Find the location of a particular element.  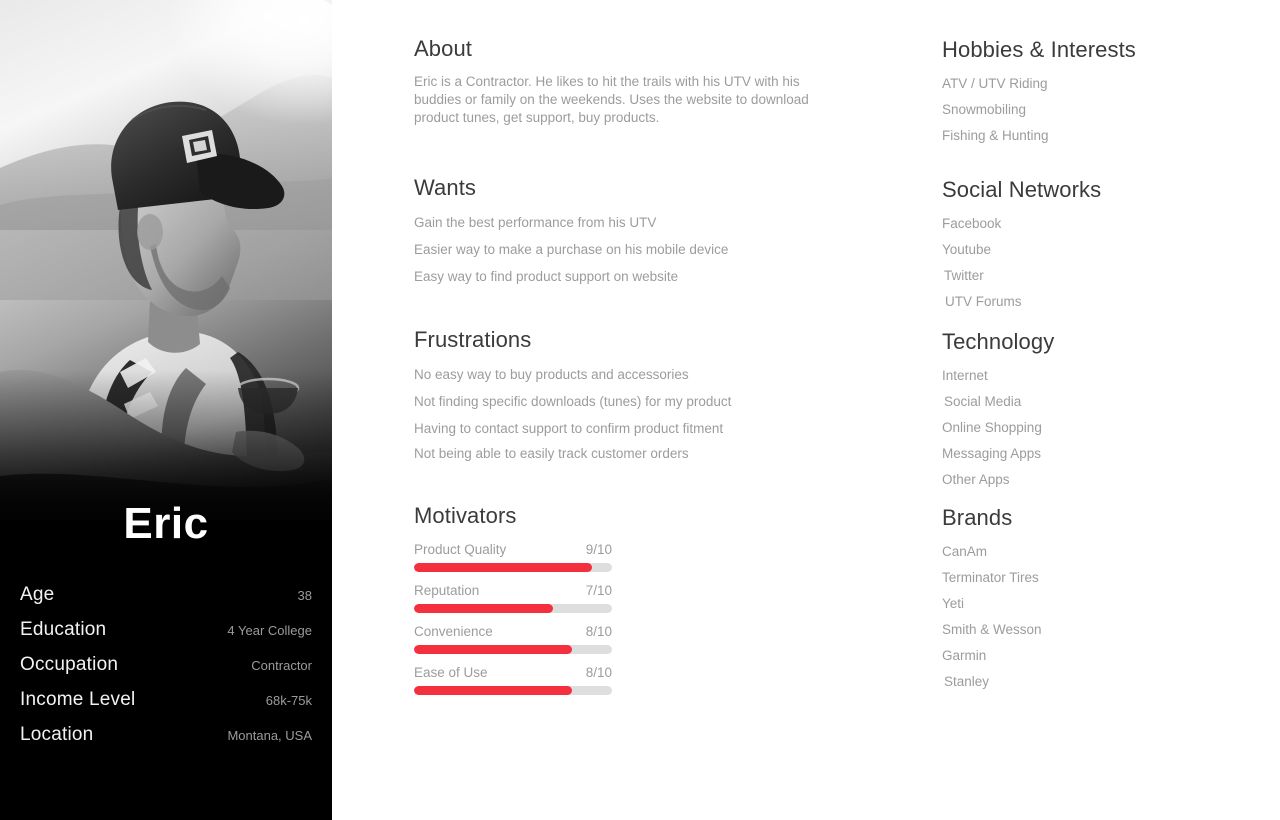

list-item: Youtube is located at coordinates (967, 249).